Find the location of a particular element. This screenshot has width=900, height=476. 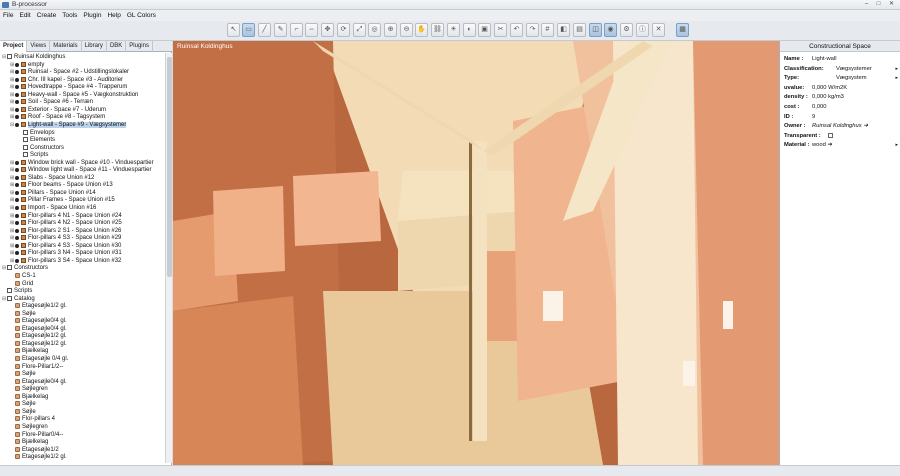

grid-tool-button: # is located at coordinates (547, 30).